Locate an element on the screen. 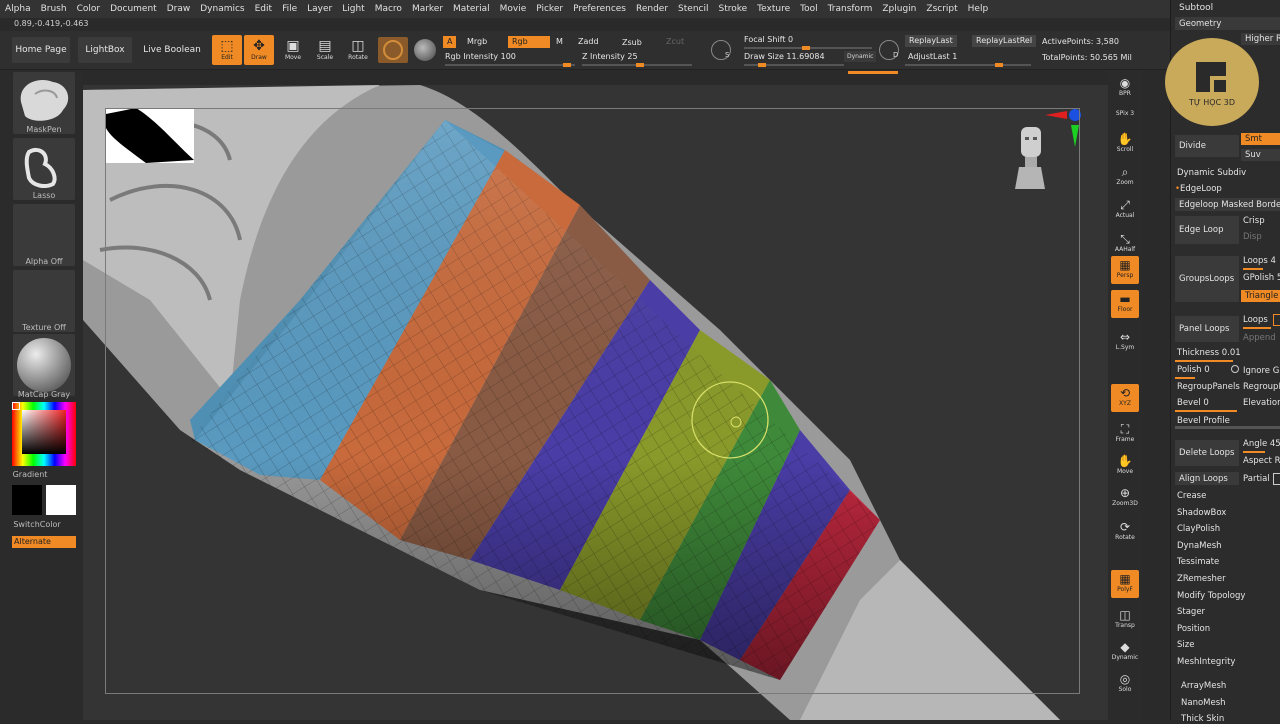 This screenshot has width=1280, height=724. subpanel-dynamesh: DynaMesh is located at coordinates (1199, 546).